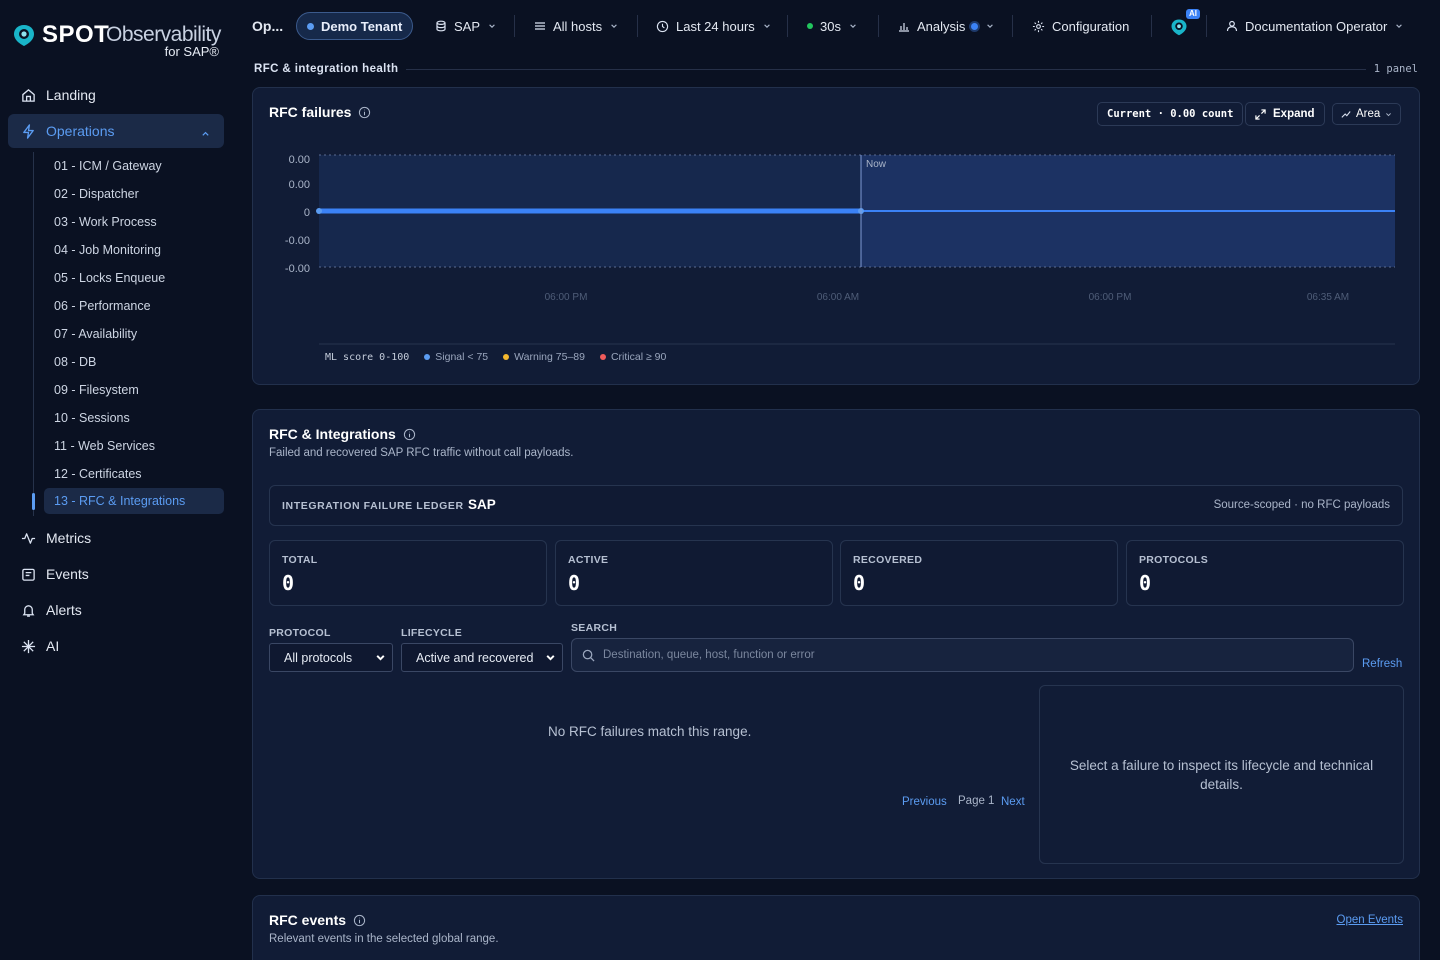 Image resolution: width=1440 pixels, height=960 pixels. I want to click on section-panel-count: 1 panel, so click(1395, 69).